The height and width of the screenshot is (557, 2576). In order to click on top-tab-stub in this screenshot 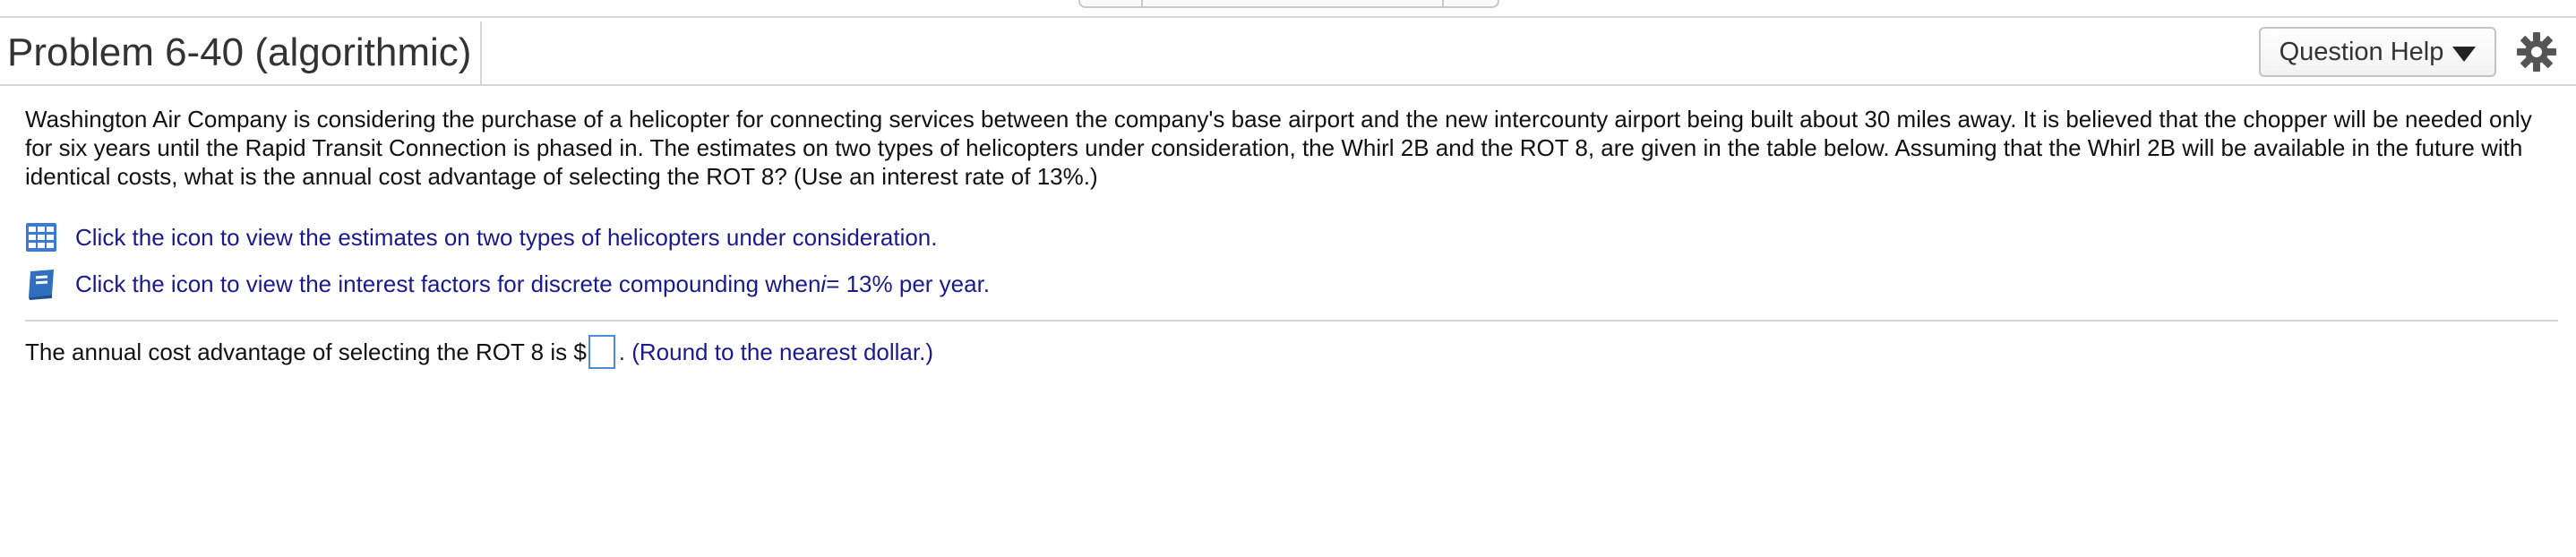, I will do `click(1288, 4)`.